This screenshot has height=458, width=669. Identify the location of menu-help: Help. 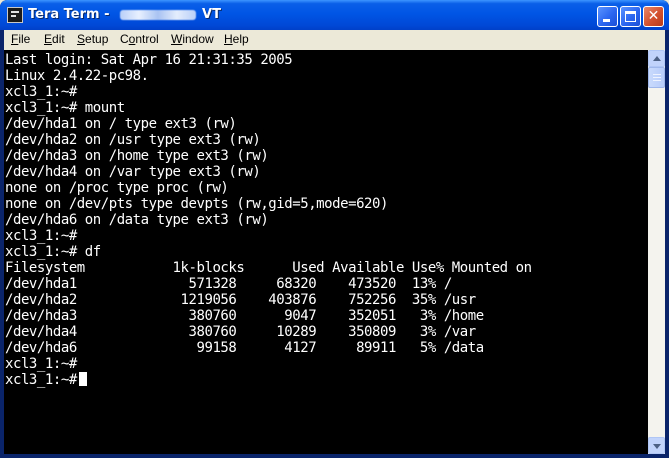
(236, 39).